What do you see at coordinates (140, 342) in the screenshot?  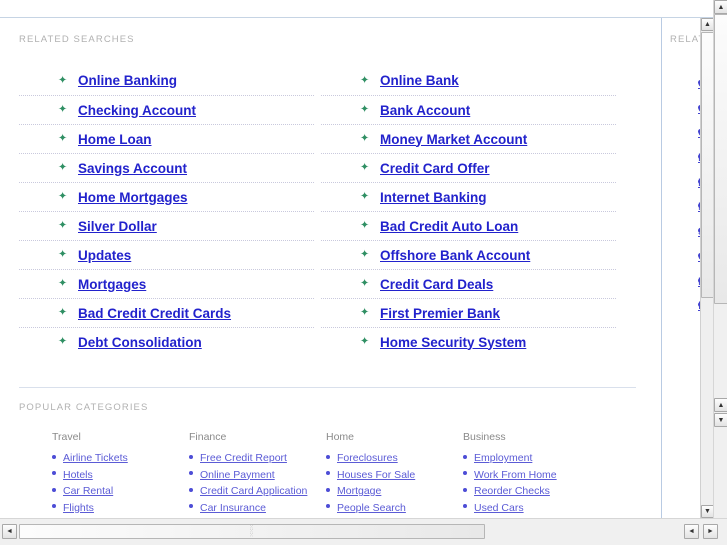 I see `related-search-link: Debt Consolidation` at bounding box center [140, 342].